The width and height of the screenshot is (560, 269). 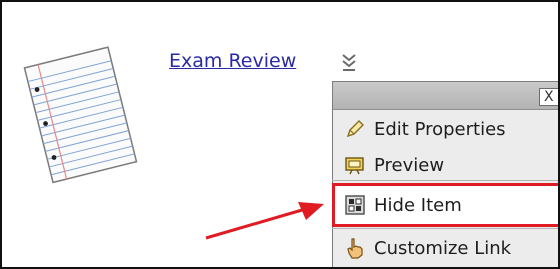 I want to click on close-icon: X, so click(x=549, y=97).